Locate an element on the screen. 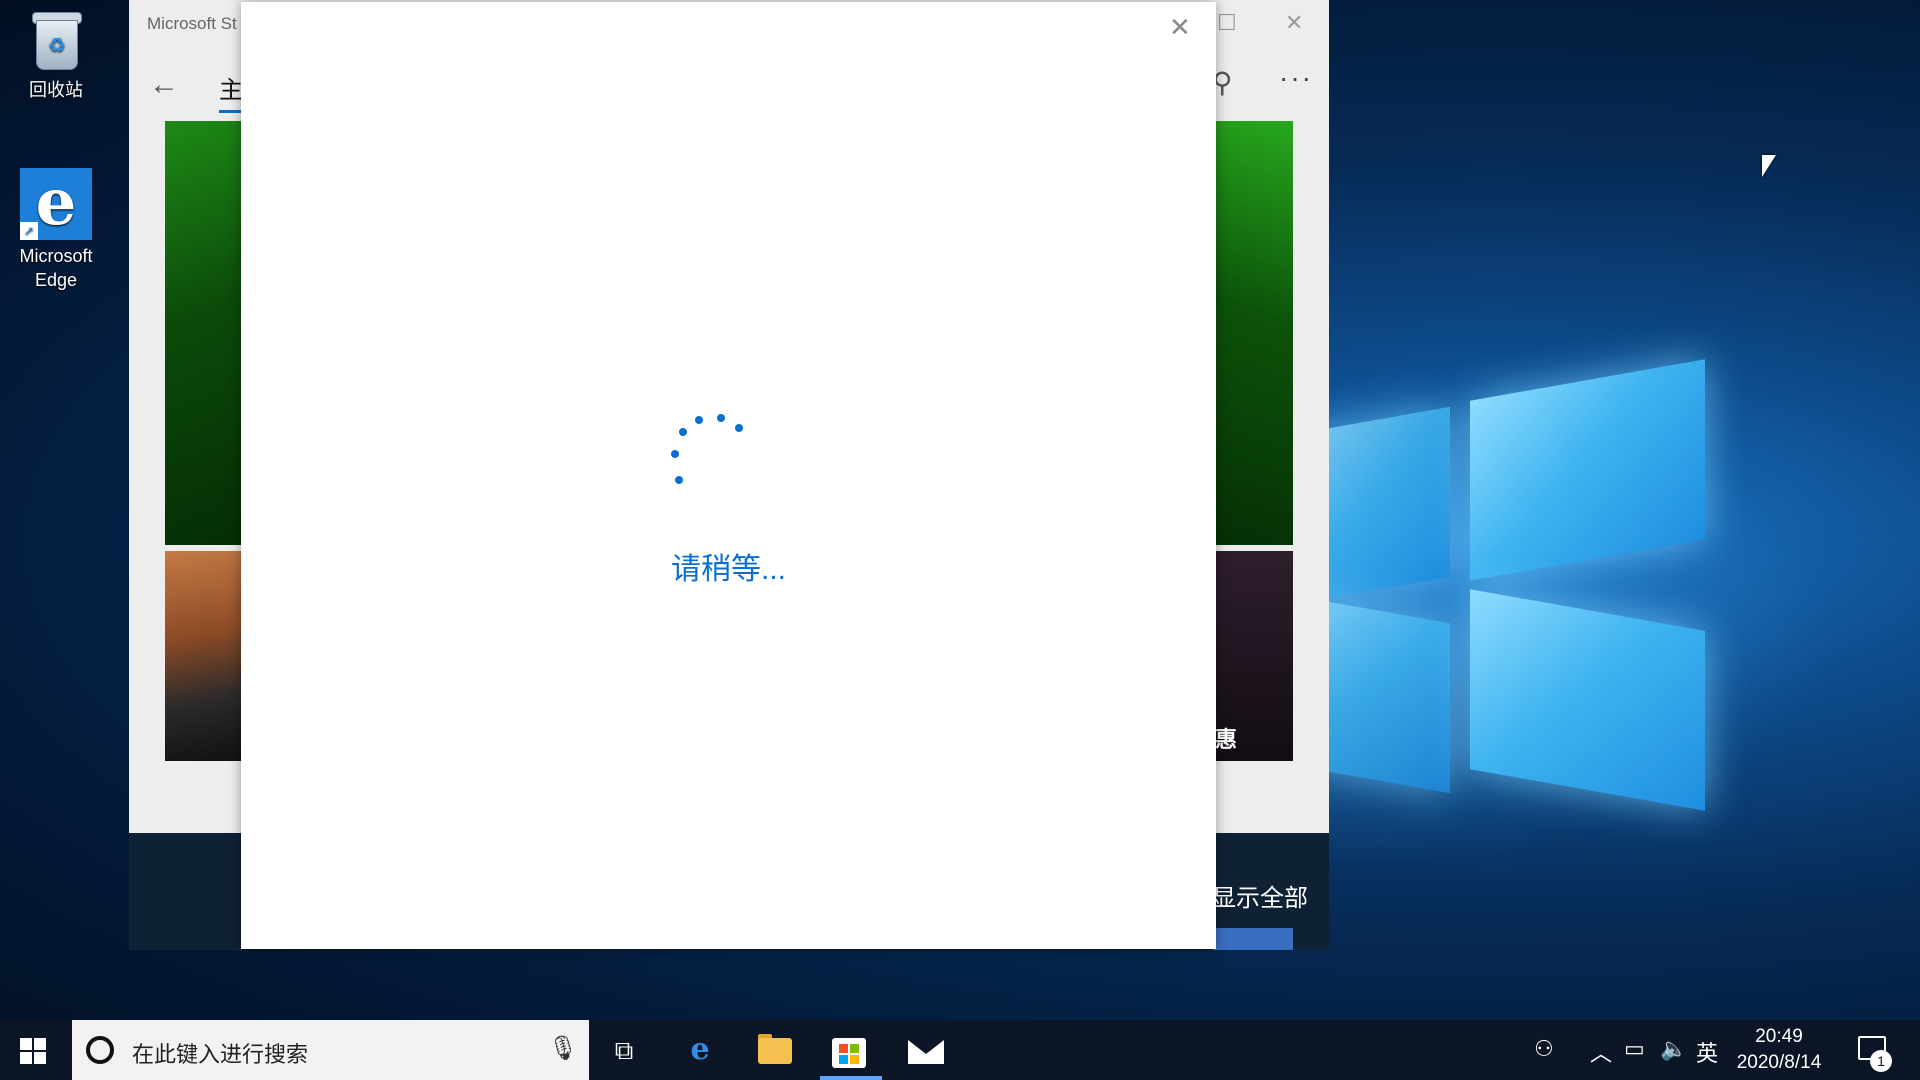 Image resolution: width=1920 pixels, height=1080 pixels. desktop-icon-label: Microsoft Edge is located at coordinates (56, 268).